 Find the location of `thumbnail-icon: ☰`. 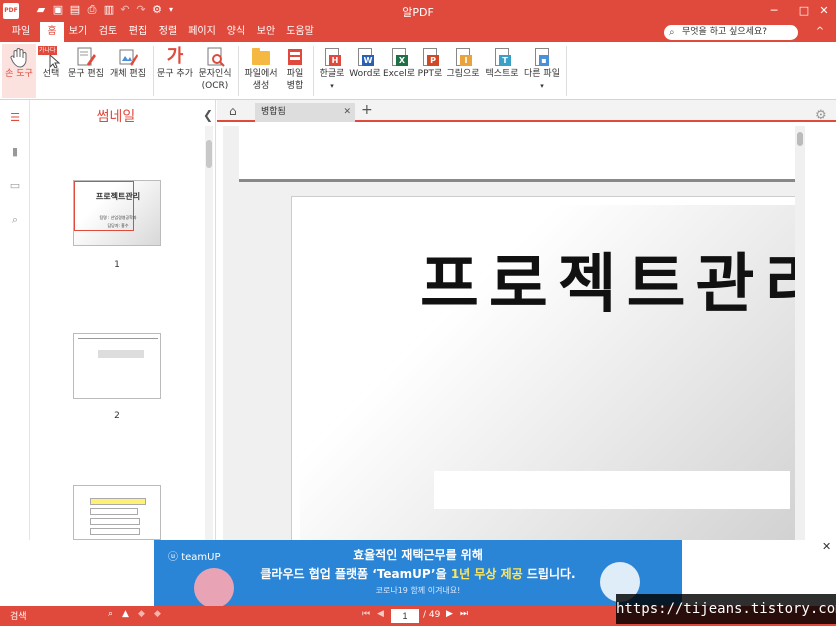

thumbnail-icon: ☰ is located at coordinates (15, 118).